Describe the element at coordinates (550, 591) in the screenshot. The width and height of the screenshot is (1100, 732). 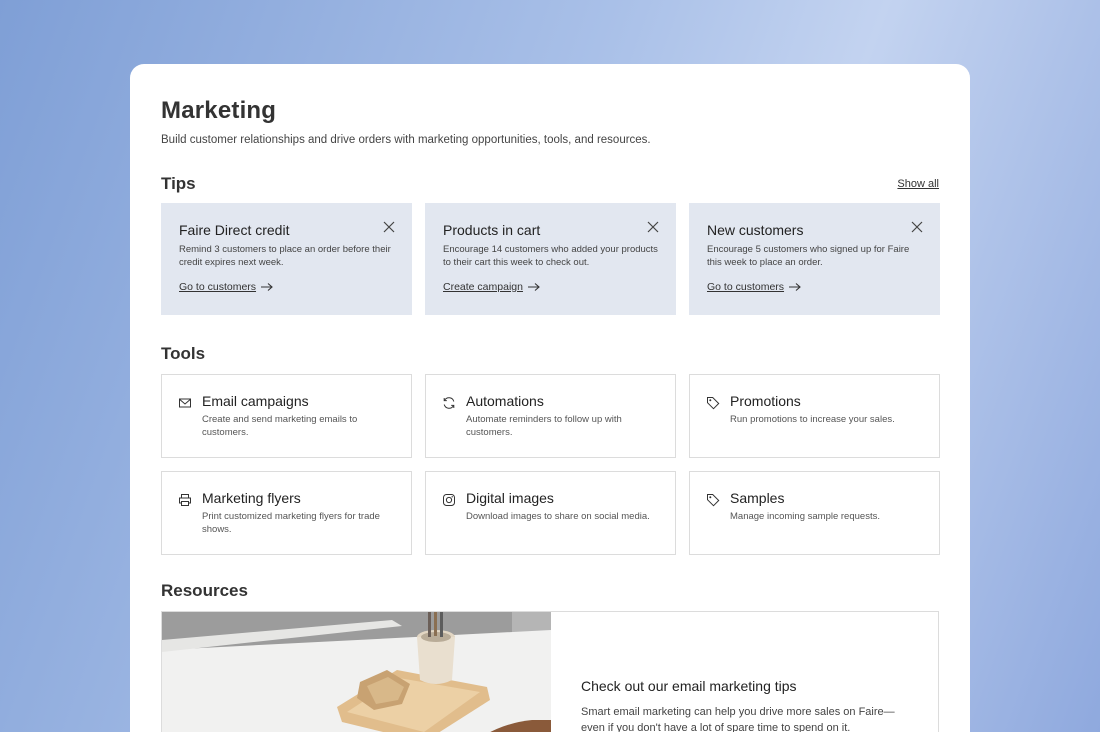
I see `resources-header: Resources` at that location.